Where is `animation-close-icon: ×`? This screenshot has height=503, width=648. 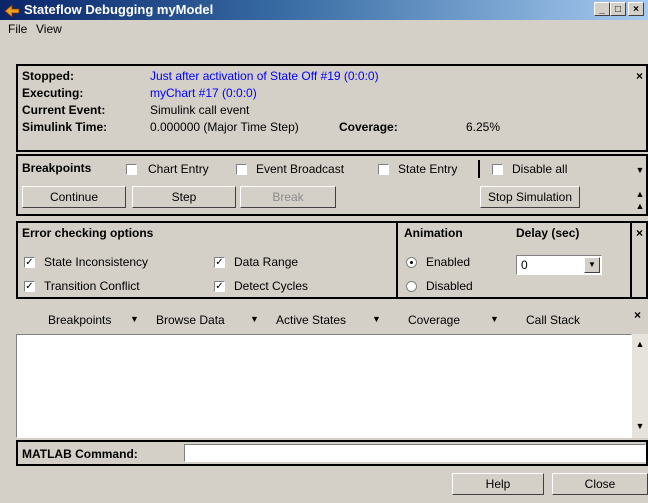 animation-close-icon: × is located at coordinates (639, 233).